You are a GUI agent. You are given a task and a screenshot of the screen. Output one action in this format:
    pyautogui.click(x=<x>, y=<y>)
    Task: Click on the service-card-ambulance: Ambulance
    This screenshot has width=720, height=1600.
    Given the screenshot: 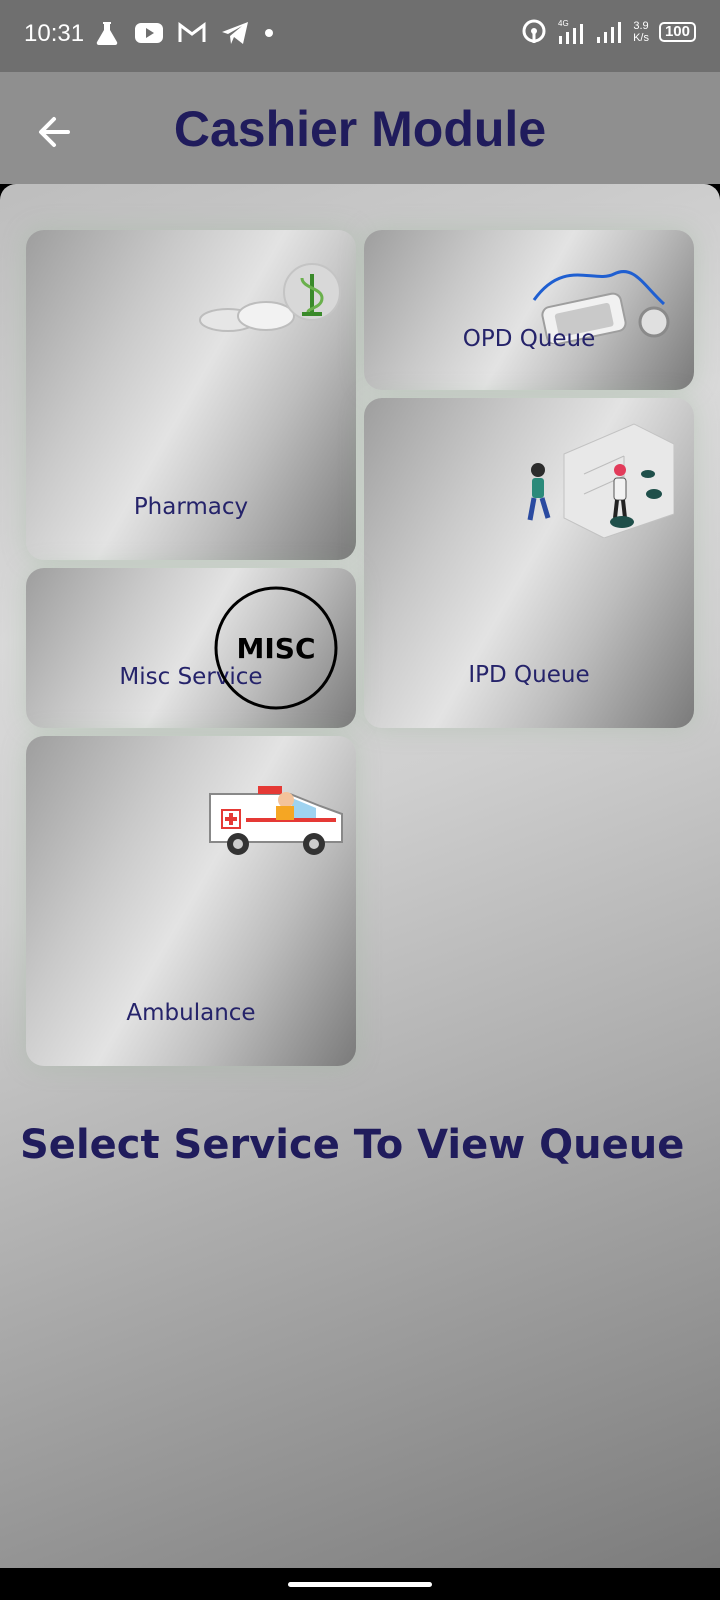 What is the action you would take?
    pyautogui.click(x=191, y=901)
    